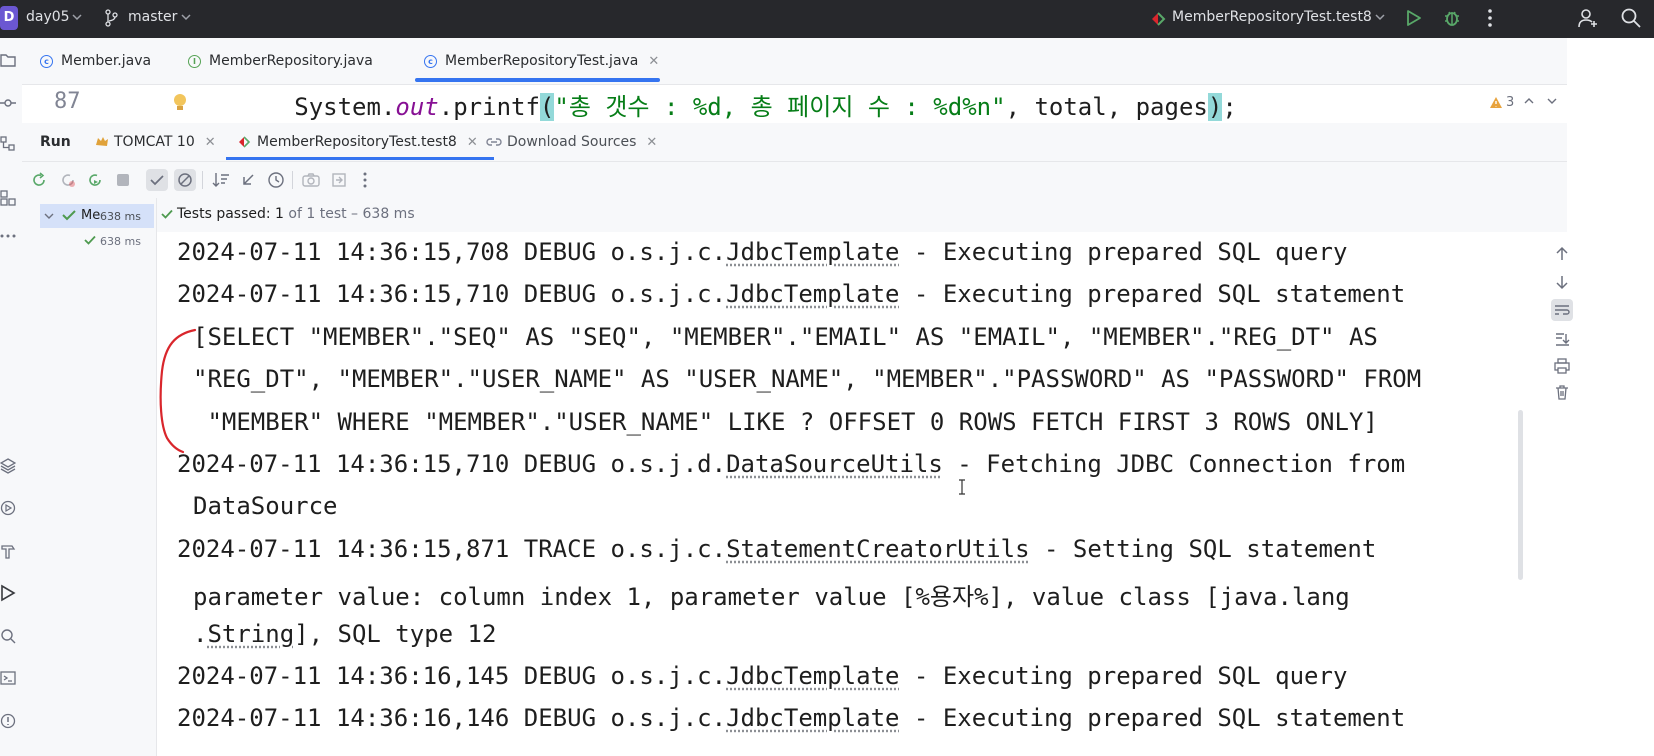  I want to click on import-icon, so click(248, 180).